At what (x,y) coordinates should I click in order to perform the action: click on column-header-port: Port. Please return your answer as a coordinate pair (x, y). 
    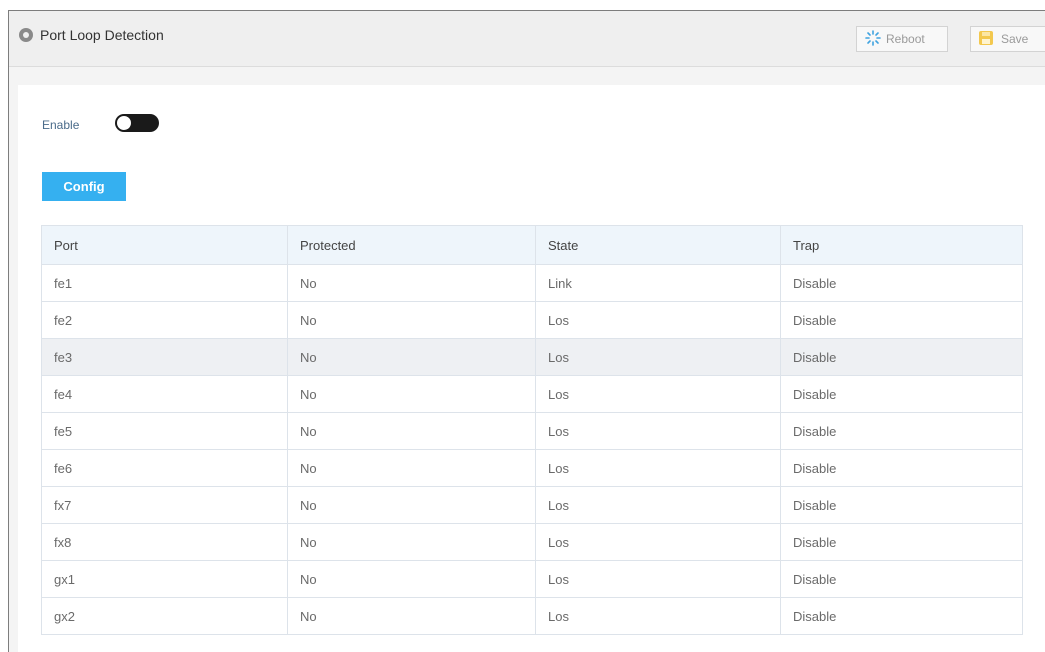
    Looking at the image, I should click on (164, 245).